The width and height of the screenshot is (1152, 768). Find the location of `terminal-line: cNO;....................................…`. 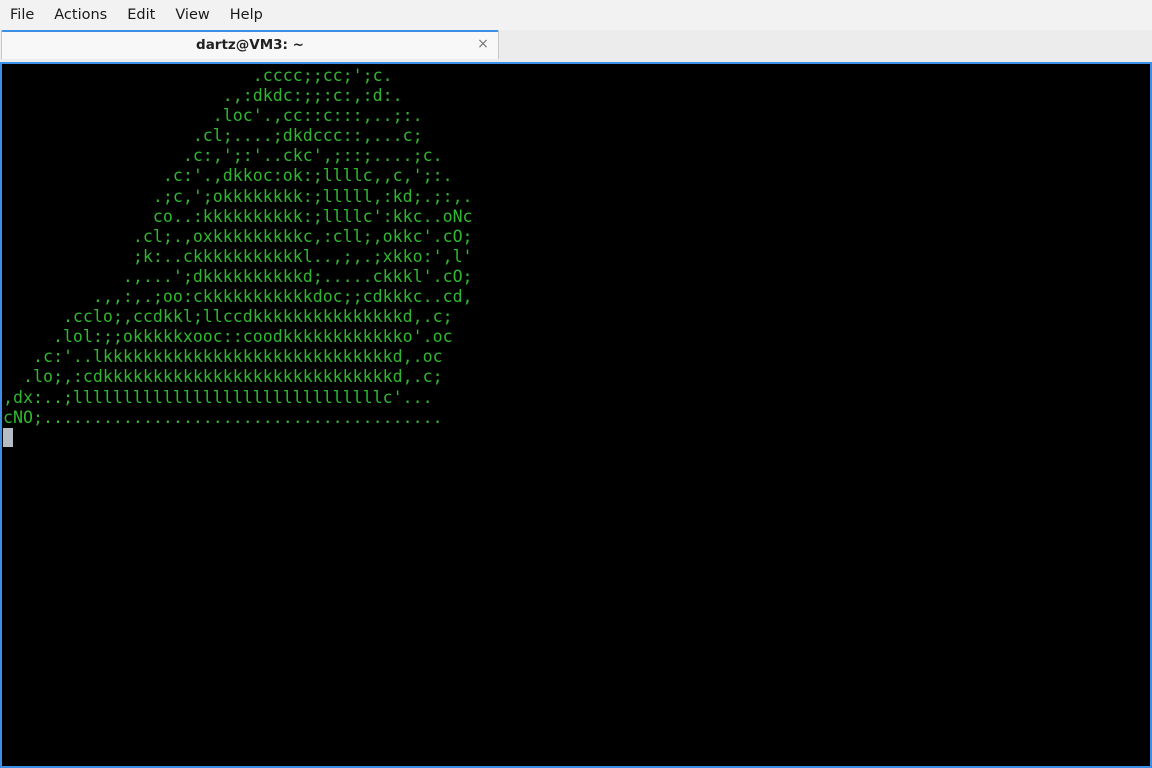

terminal-line: cNO;....................................… is located at coordinates (223, 417).